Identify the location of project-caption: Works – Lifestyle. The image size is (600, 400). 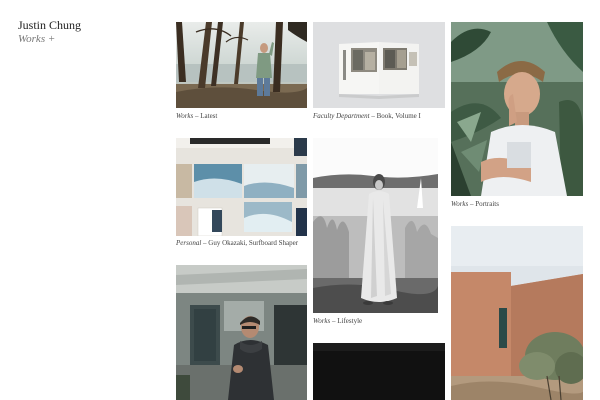
(337, 321).